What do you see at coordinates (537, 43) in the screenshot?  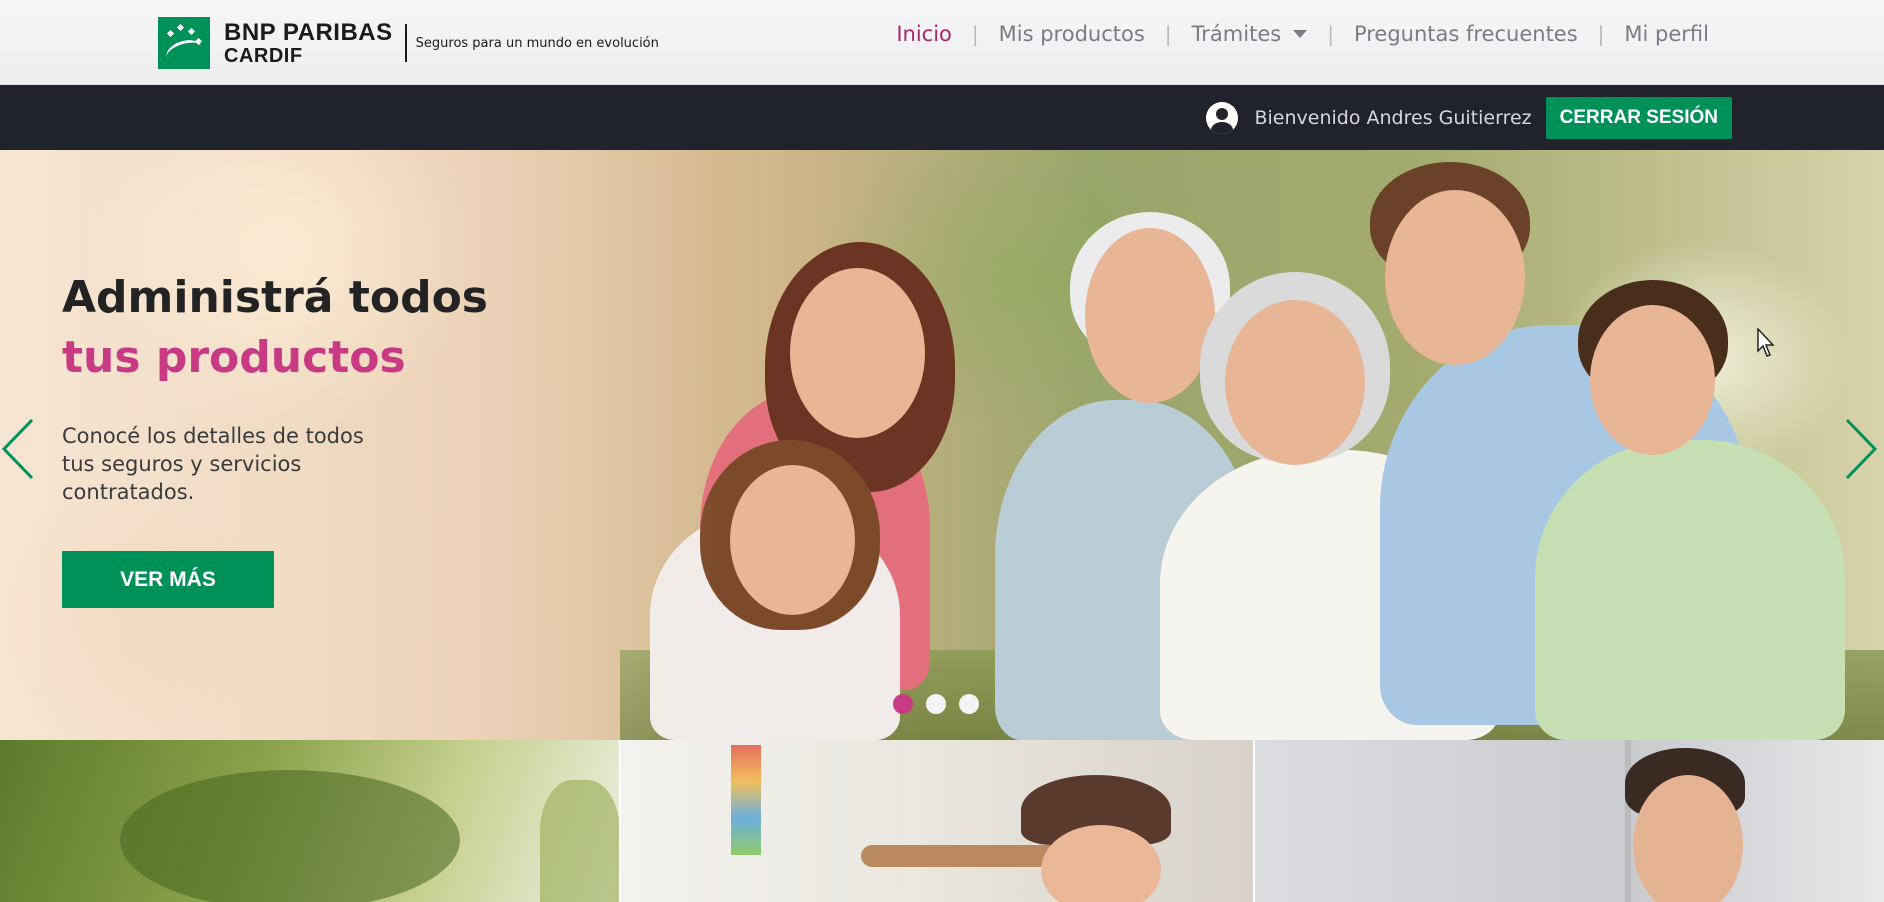 I see `brand-tagline: Seguros para un mundo en evolución` at bounding box center [537, 43].